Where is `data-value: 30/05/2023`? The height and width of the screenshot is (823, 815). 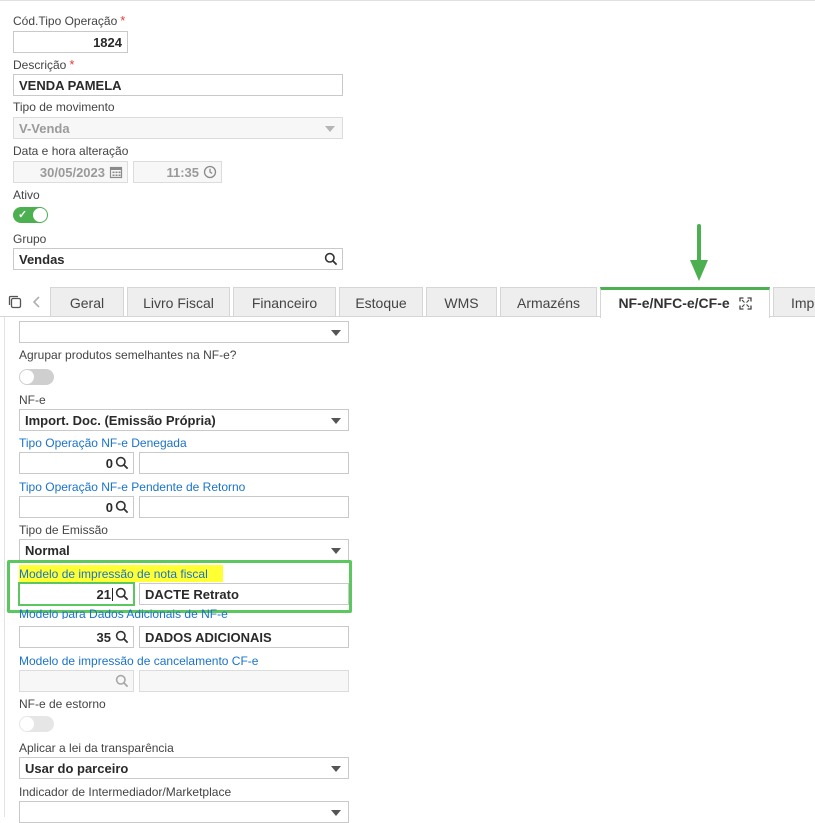 data-value: 30/05/2023 is located at coordinates (72, 172).